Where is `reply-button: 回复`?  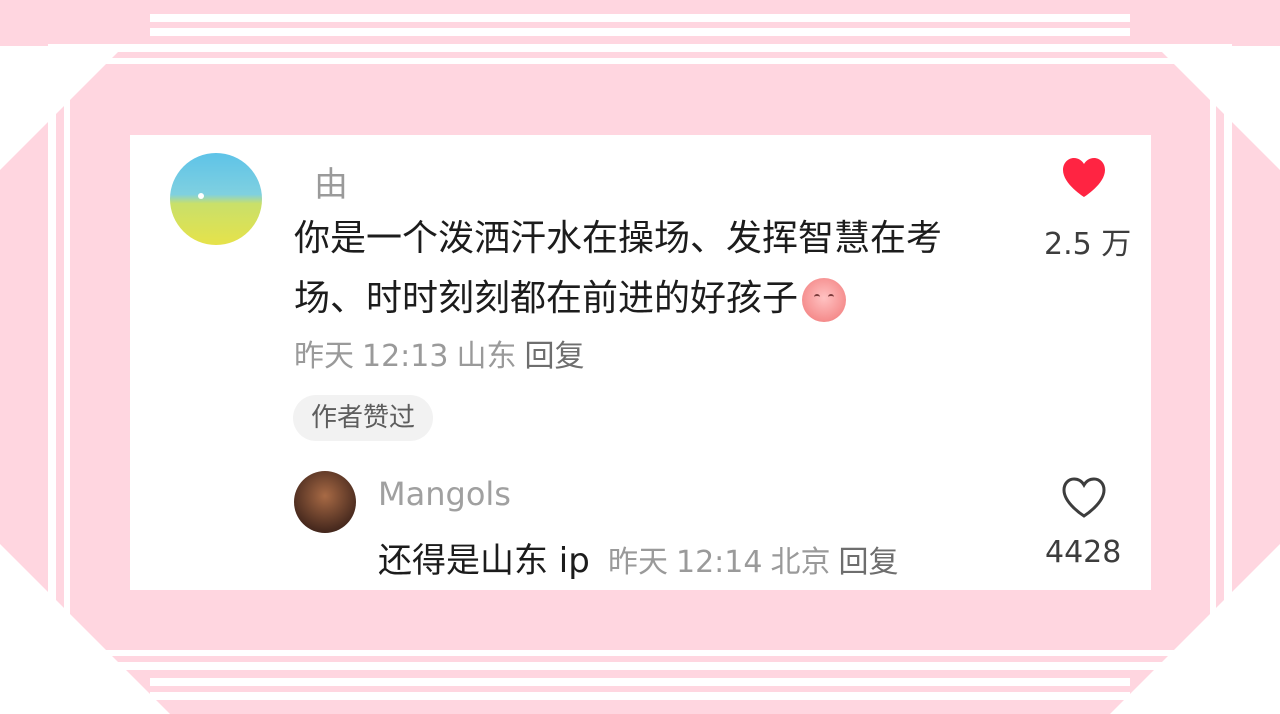 reply-button: 回复 is located at coordinates (554, 356).